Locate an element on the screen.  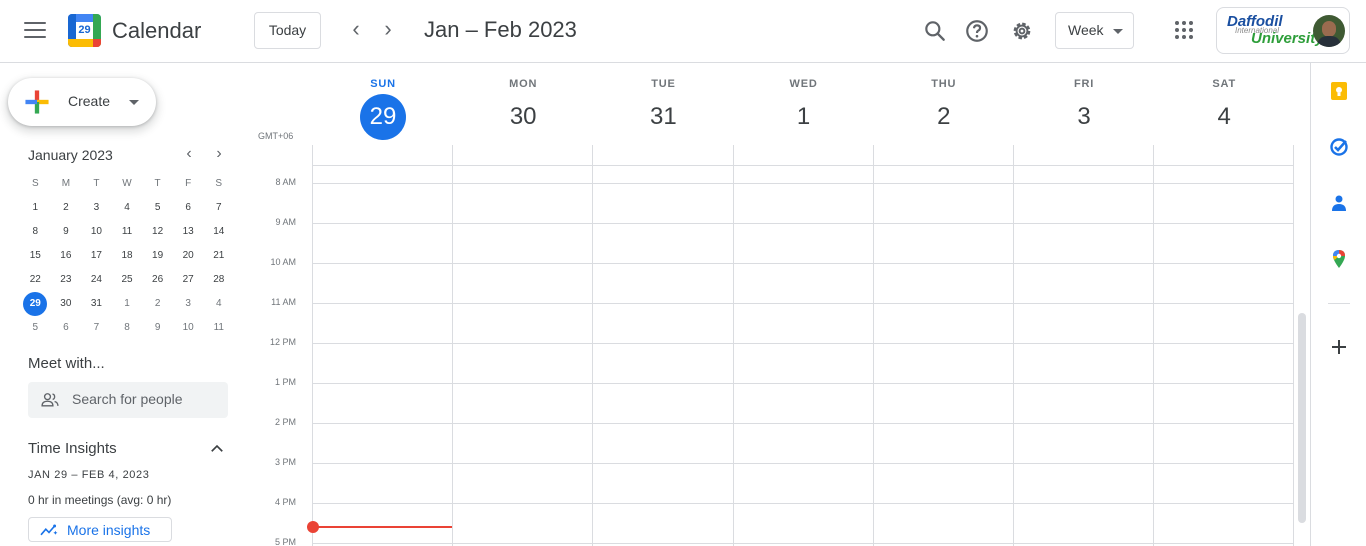
contacts-icon is located at coordinates (1339, 203).